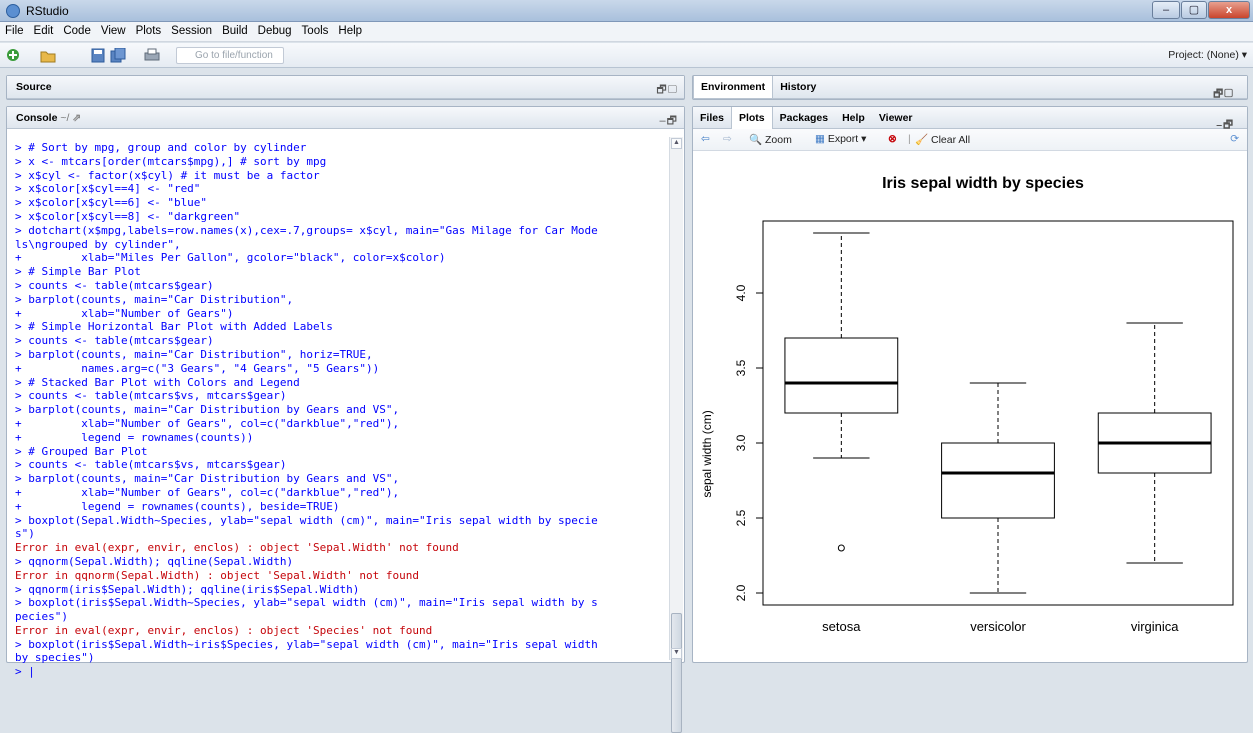 The height and width of the screenshot is (733, 1253). What do you see at coordinates (841, 548) in the screenshot?
I see `outlier-point` at bounding box center [841, 548].